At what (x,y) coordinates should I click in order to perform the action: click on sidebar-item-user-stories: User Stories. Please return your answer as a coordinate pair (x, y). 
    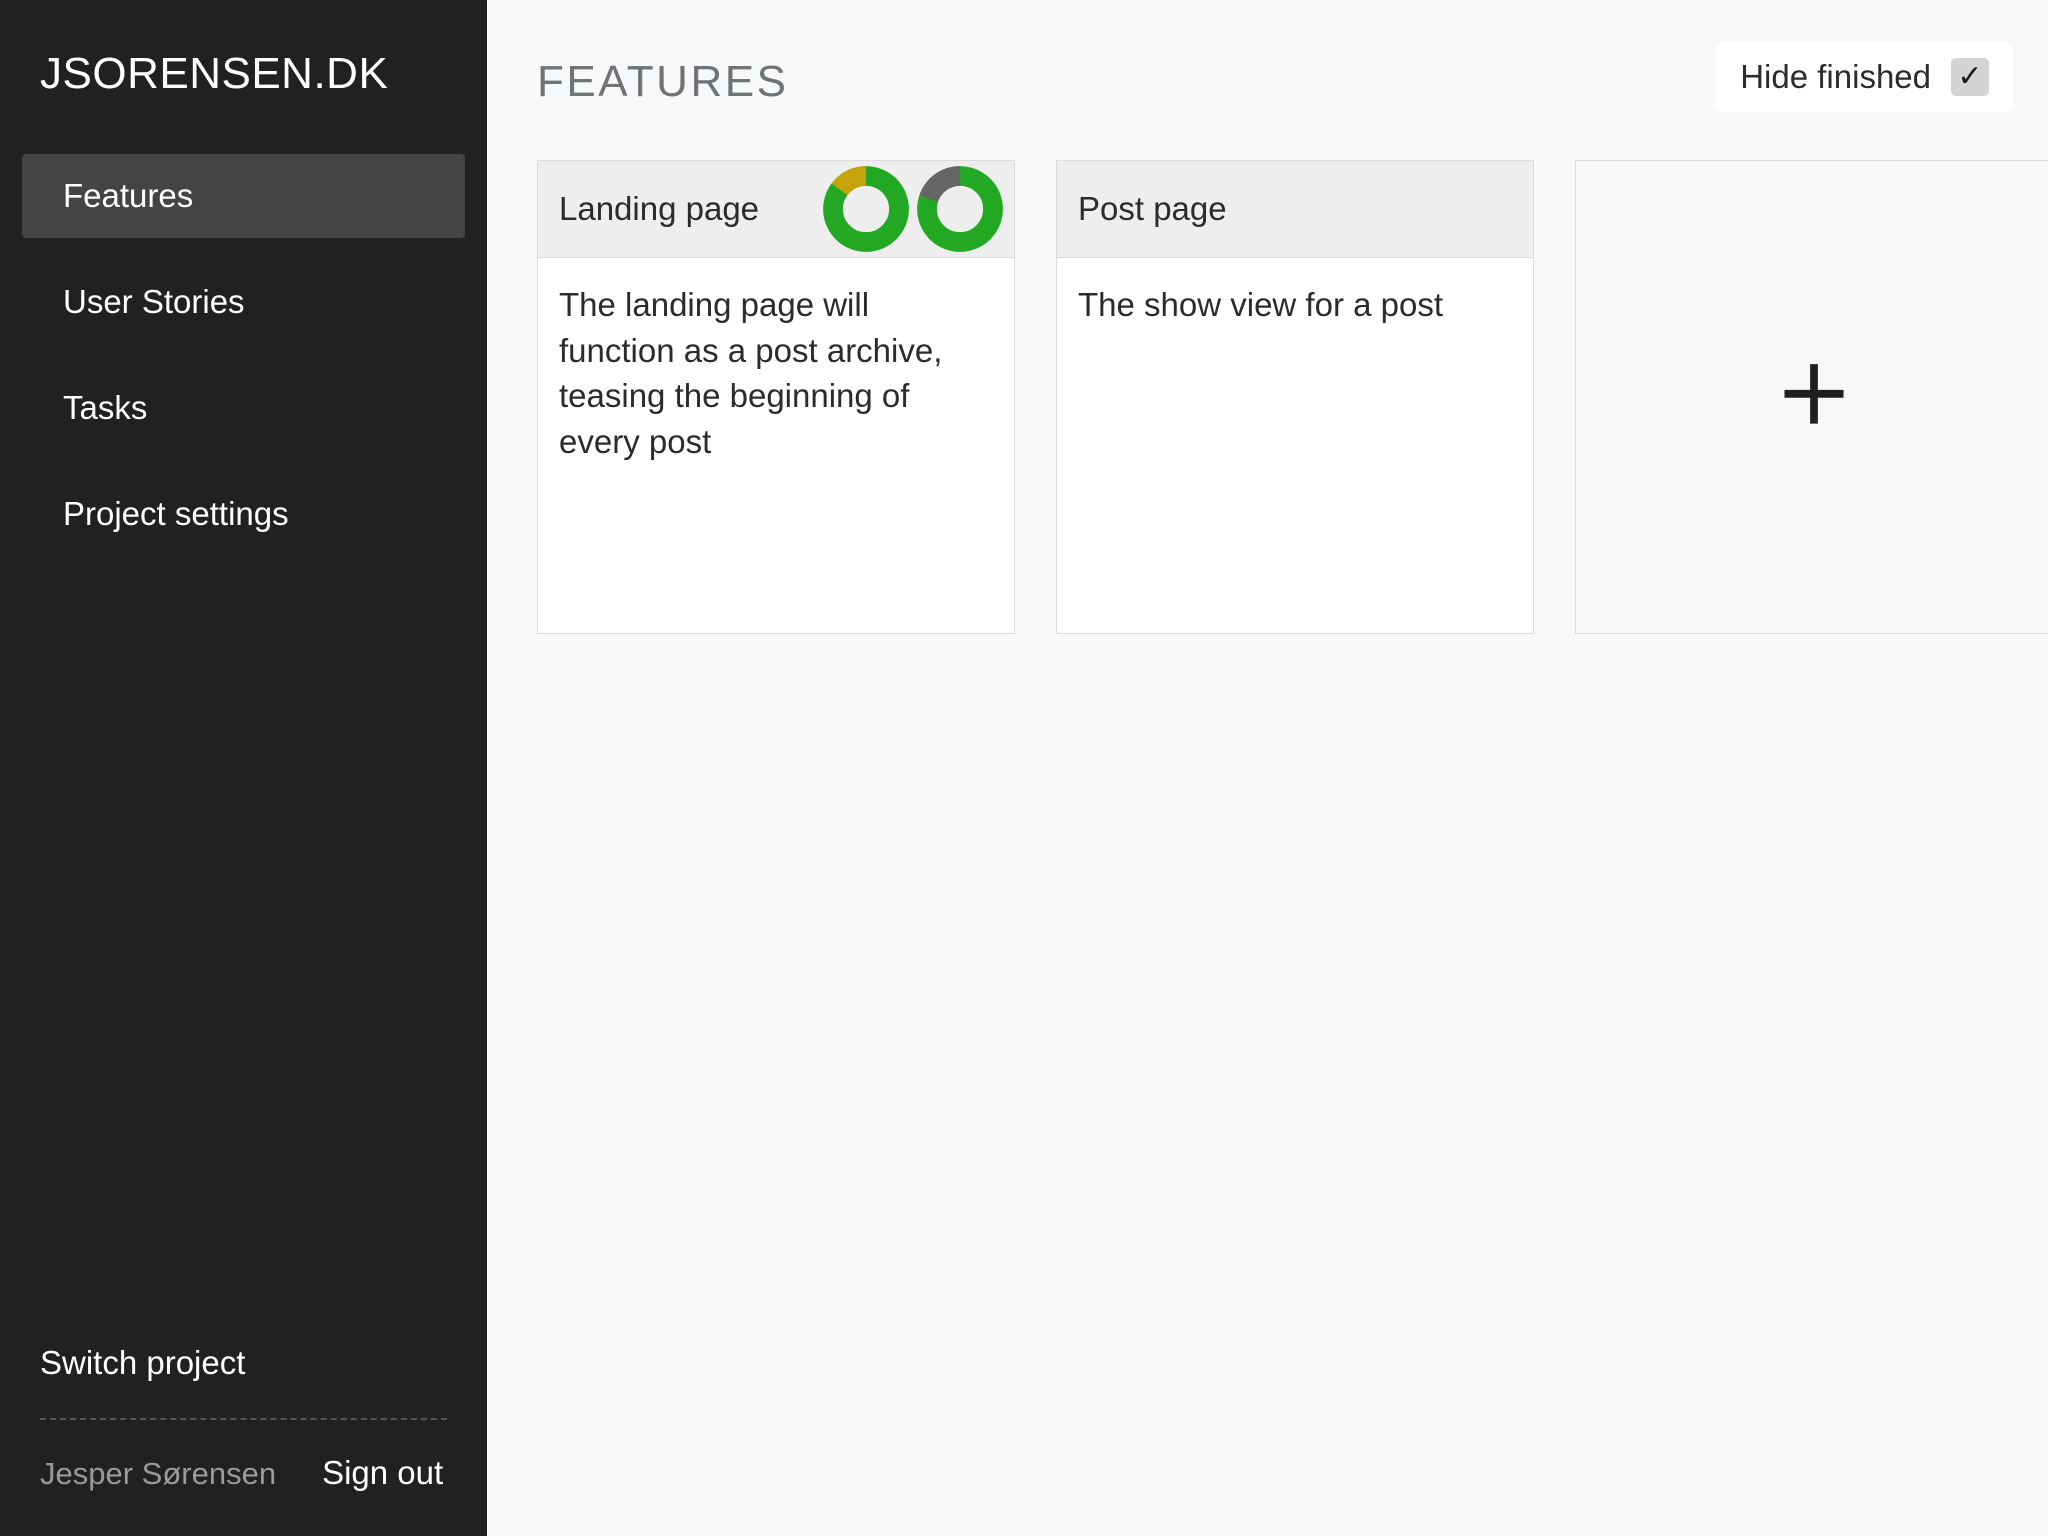
    Looking at the image, I should click on (243, 302).